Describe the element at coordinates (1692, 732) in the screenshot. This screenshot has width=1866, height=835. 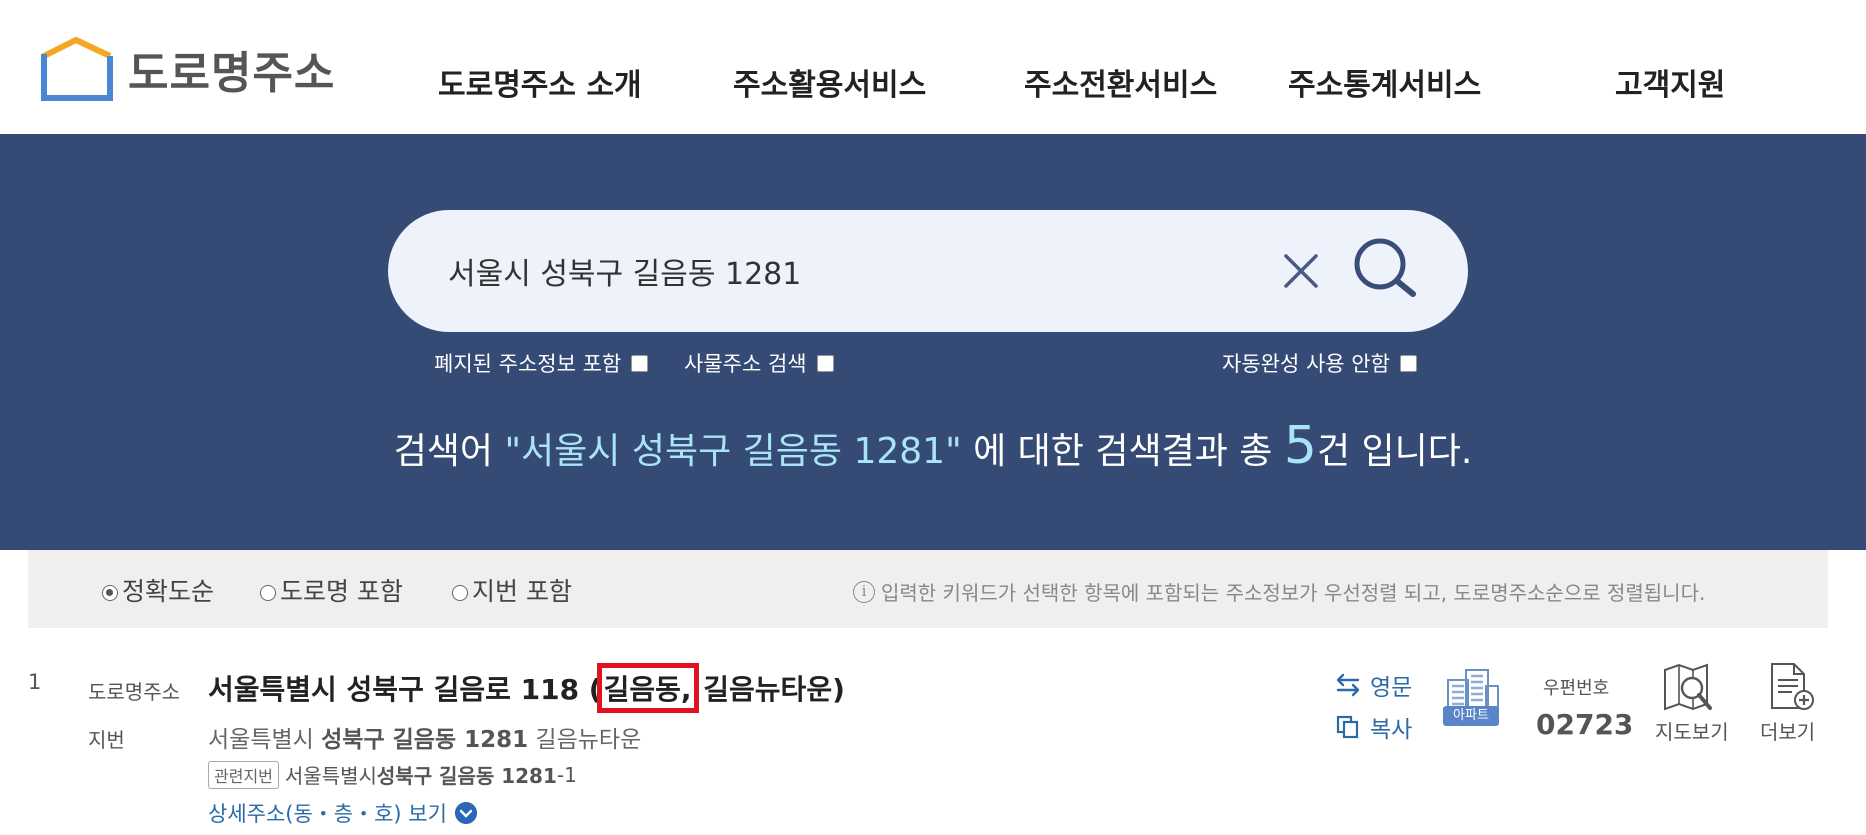
I see `map-view-label: 지도보기` at that location.